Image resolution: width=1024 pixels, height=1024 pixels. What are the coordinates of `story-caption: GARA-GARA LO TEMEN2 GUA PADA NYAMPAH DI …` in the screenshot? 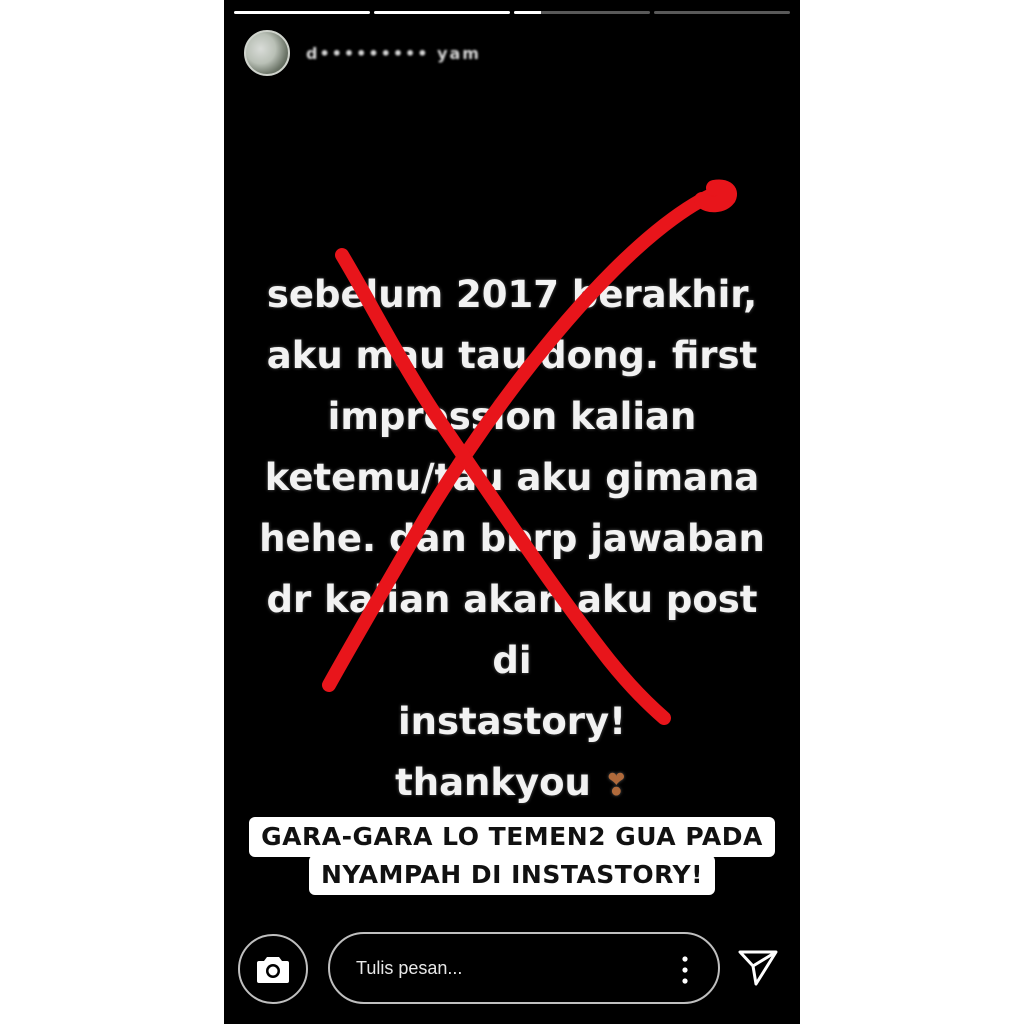 It's located at (512, 856).